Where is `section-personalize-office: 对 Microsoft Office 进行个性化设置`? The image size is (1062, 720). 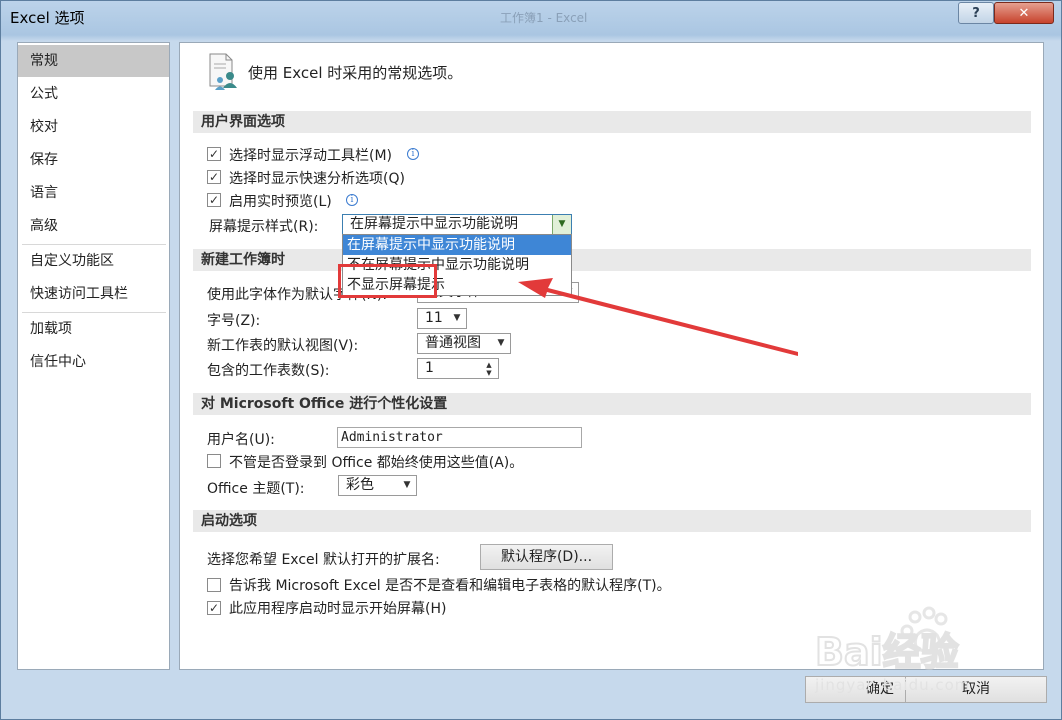 section-personalize-office: 对 Microsoft Office 进行个性化设置 is located at coordinates (612, 404).